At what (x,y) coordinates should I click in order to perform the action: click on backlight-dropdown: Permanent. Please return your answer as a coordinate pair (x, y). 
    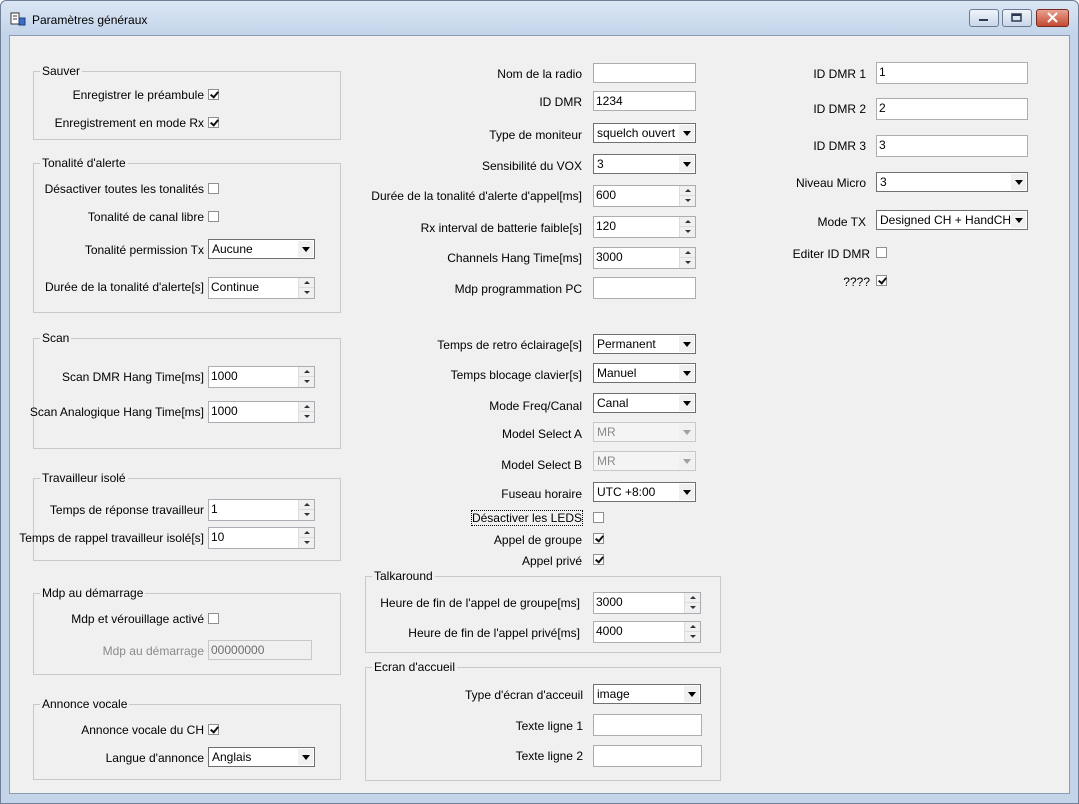
    Looking at the image, I should click on (644, 344).